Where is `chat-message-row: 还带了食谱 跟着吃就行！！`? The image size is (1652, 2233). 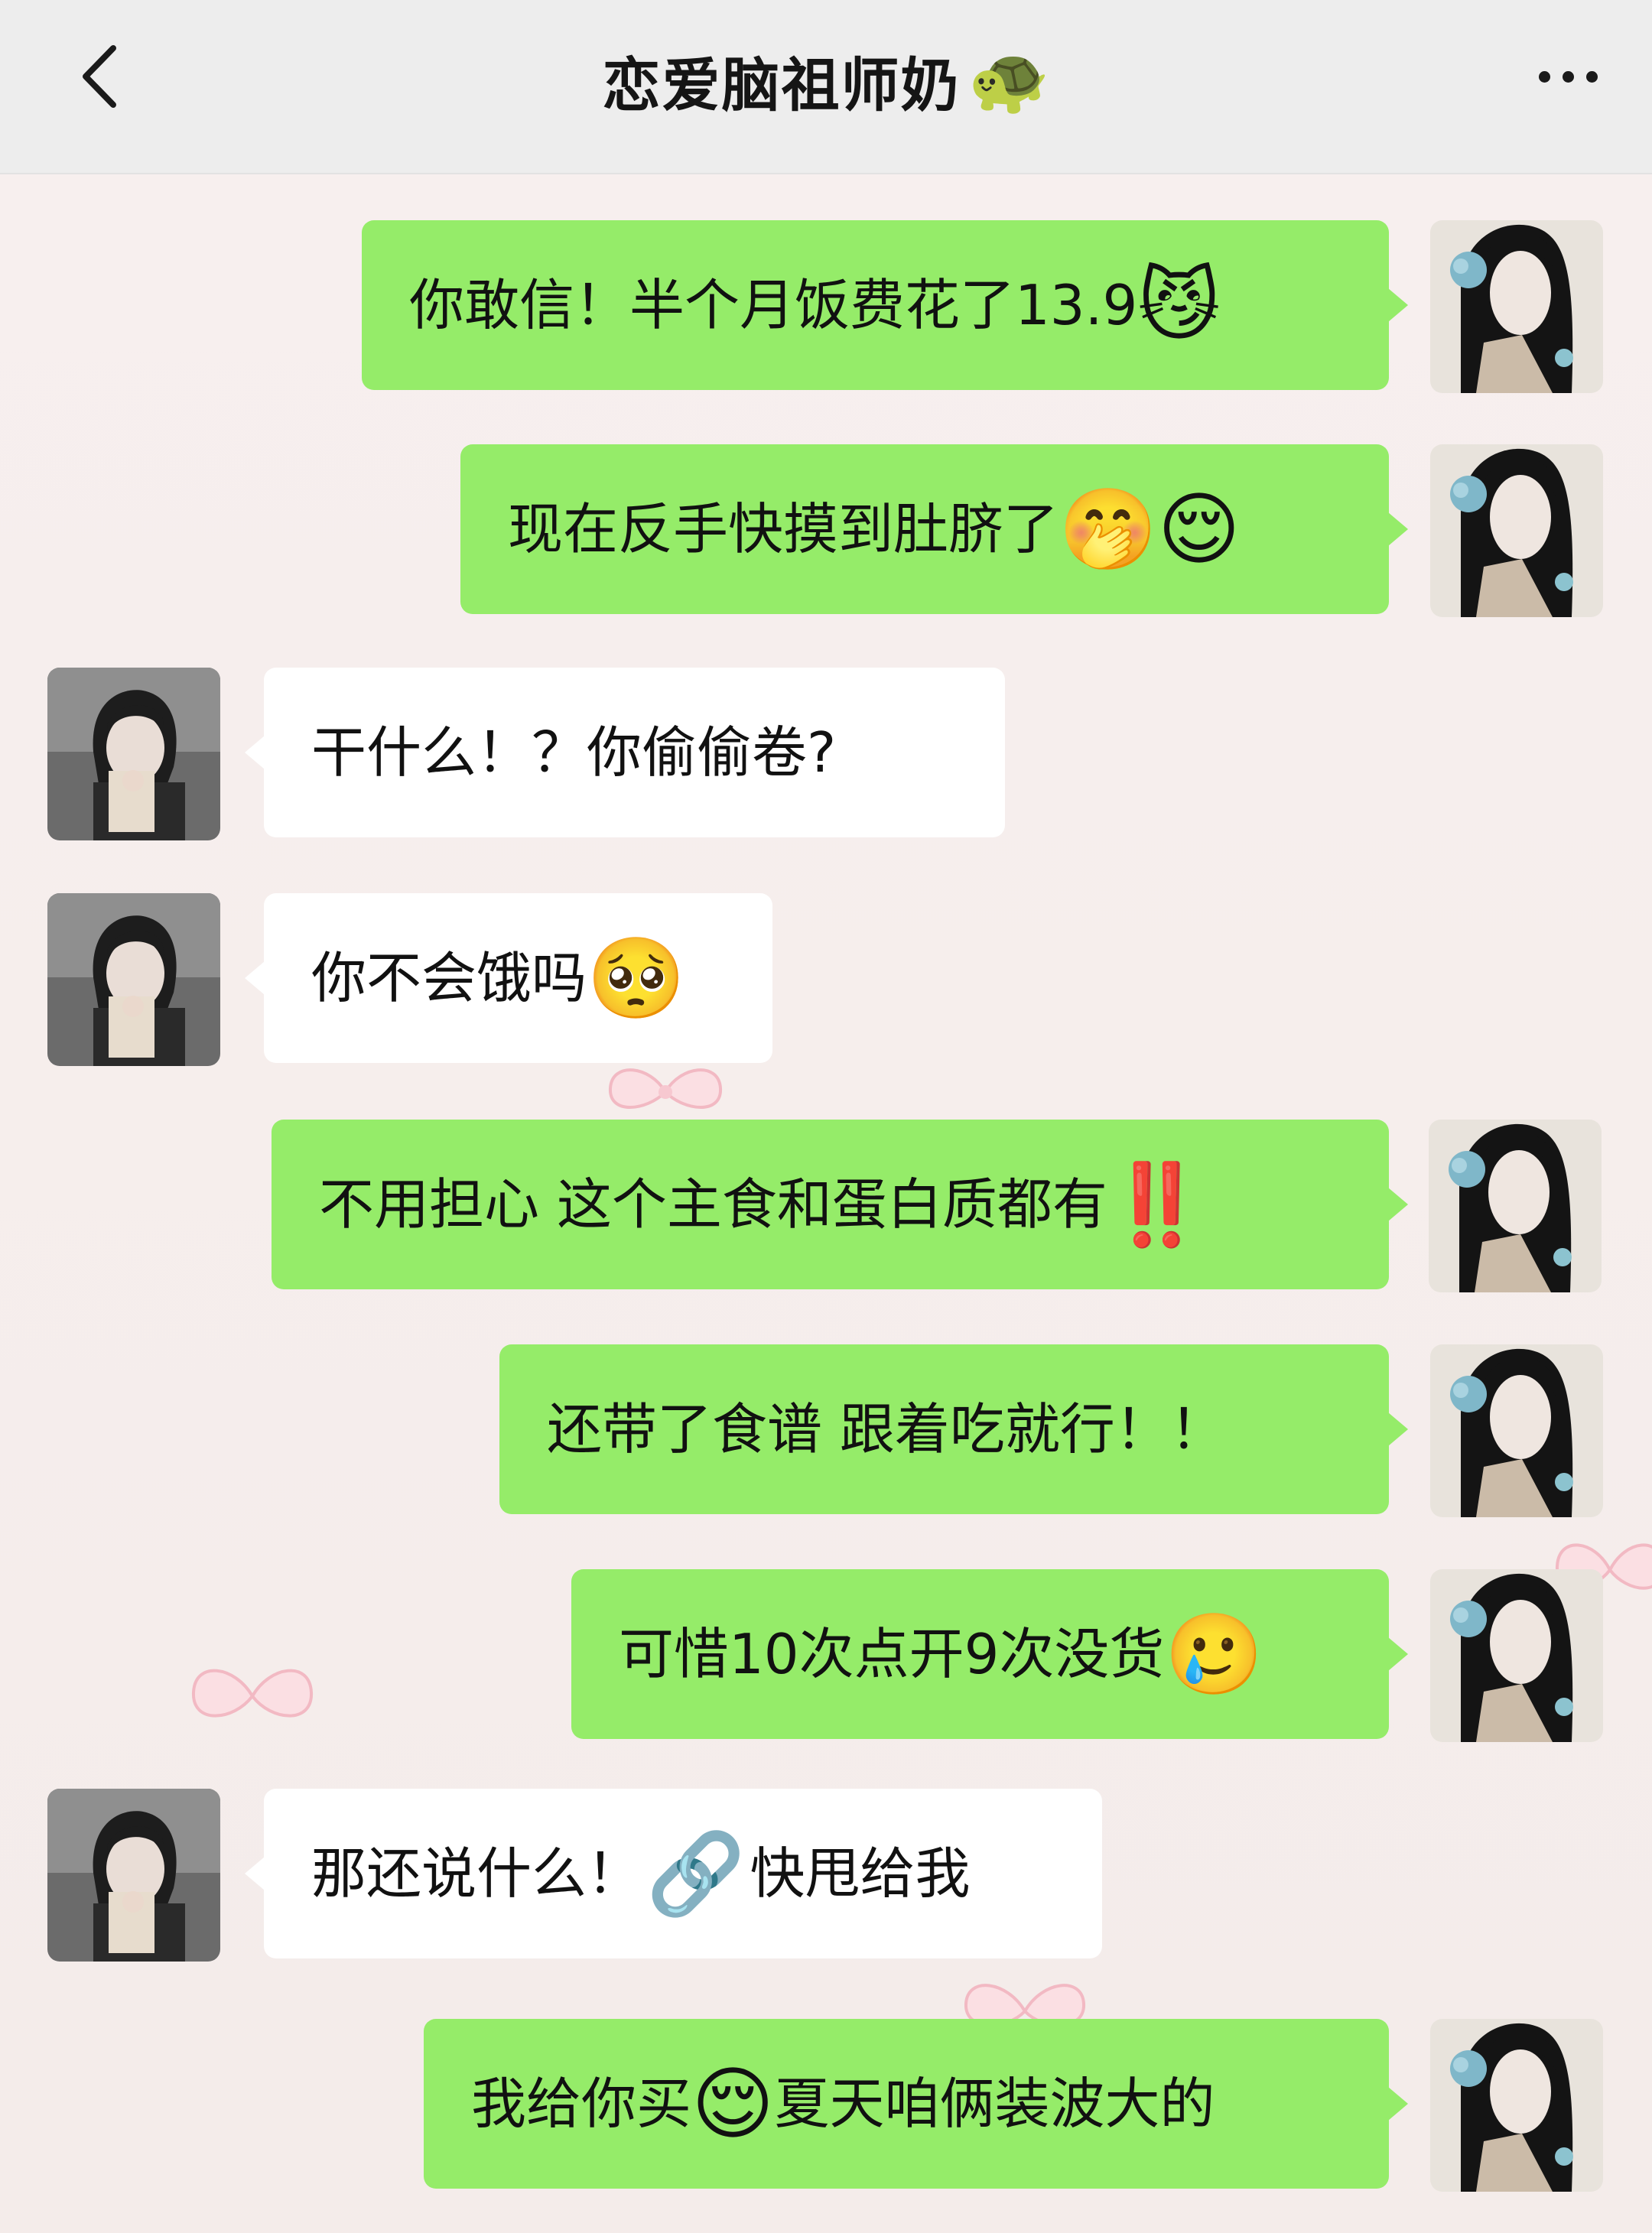
chat-message-row: 还带了食谱 跟着吃就行！！ is located at coordinates (826, 1430).